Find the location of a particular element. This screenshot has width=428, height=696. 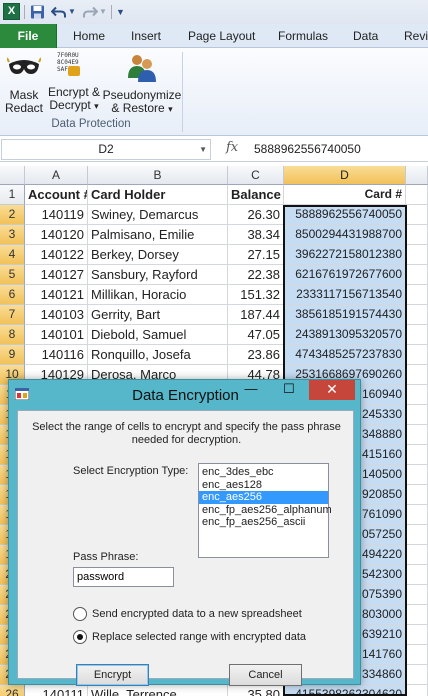

cell-account: 140111 is located at coordinates (56, 690).